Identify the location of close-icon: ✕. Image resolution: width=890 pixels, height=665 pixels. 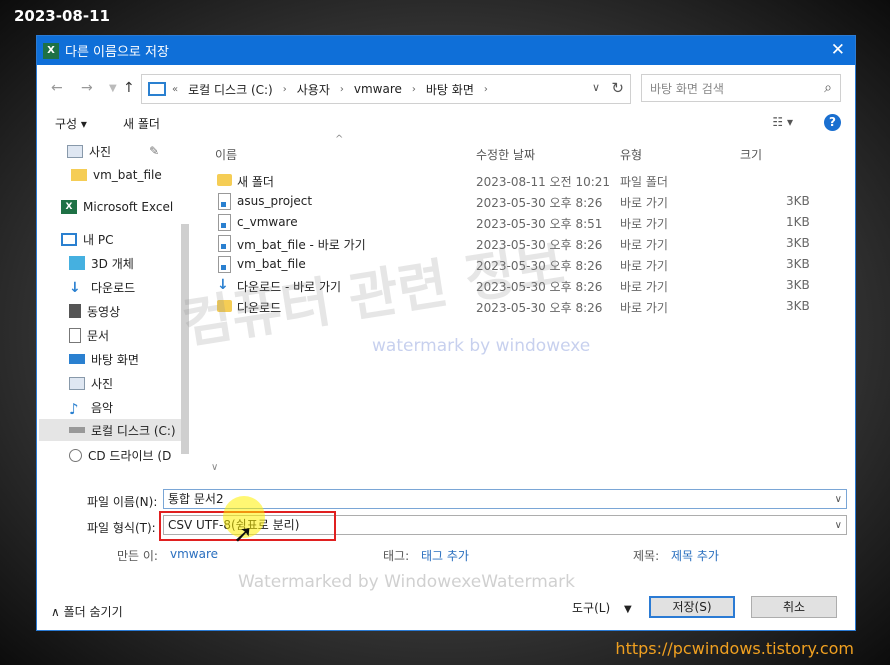
(838, 50).